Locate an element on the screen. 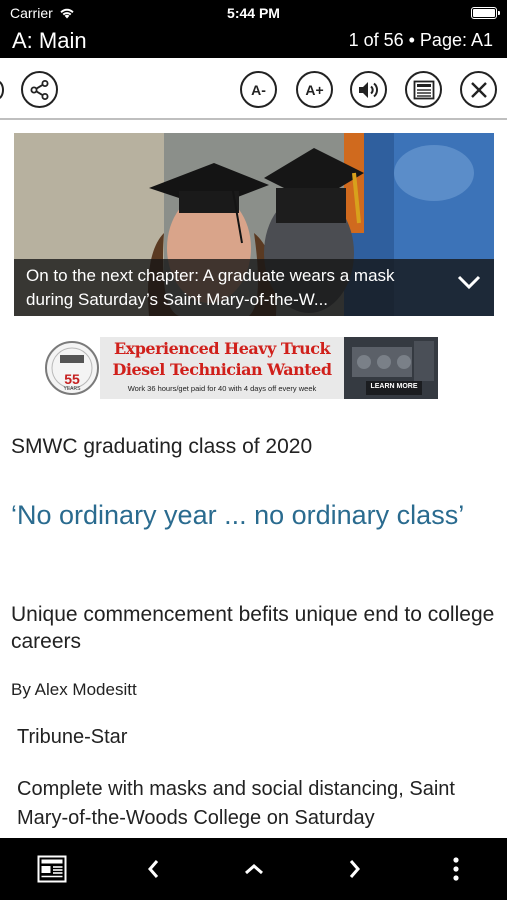 This screenshot has width=507, height=900. ad-headline-line2: Diesel Technician Wanted is located at coordinates (222, 369).